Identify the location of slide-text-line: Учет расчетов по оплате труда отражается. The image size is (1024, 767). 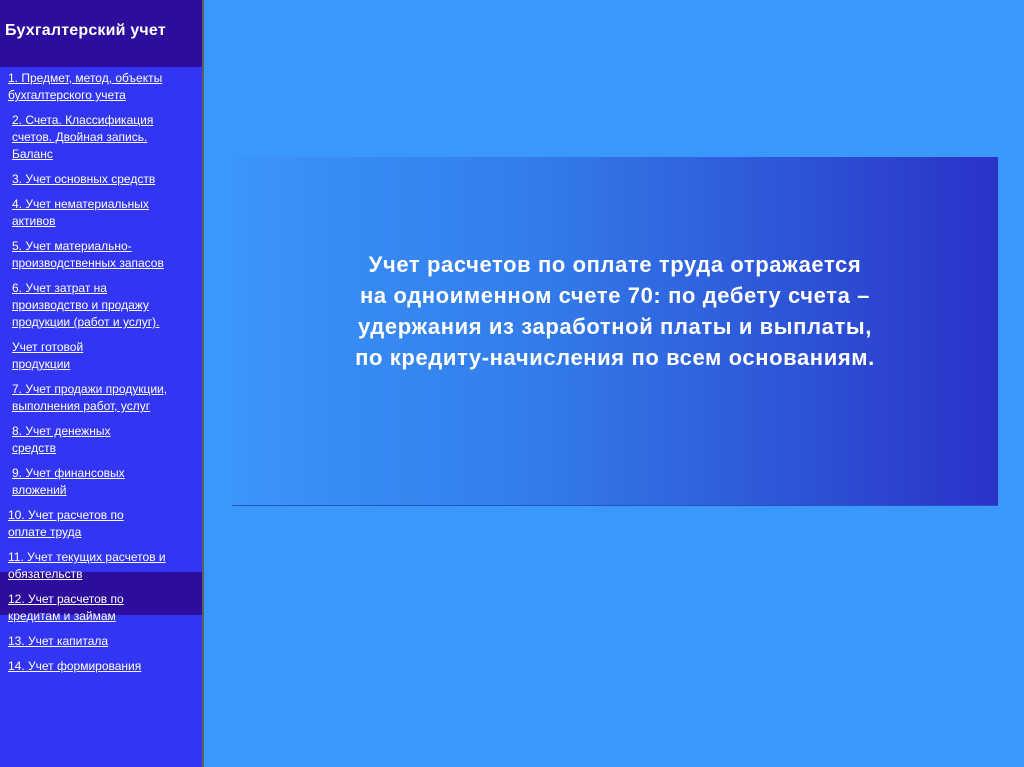
(615, 264).